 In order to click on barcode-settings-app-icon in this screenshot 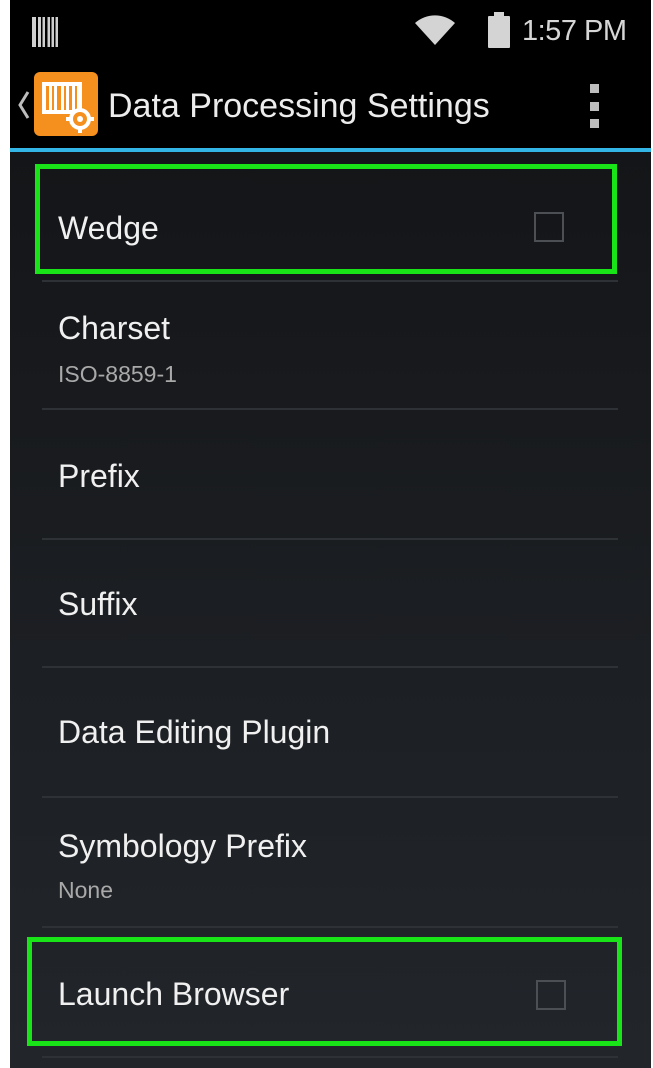, I will do `click(66, 104)`.